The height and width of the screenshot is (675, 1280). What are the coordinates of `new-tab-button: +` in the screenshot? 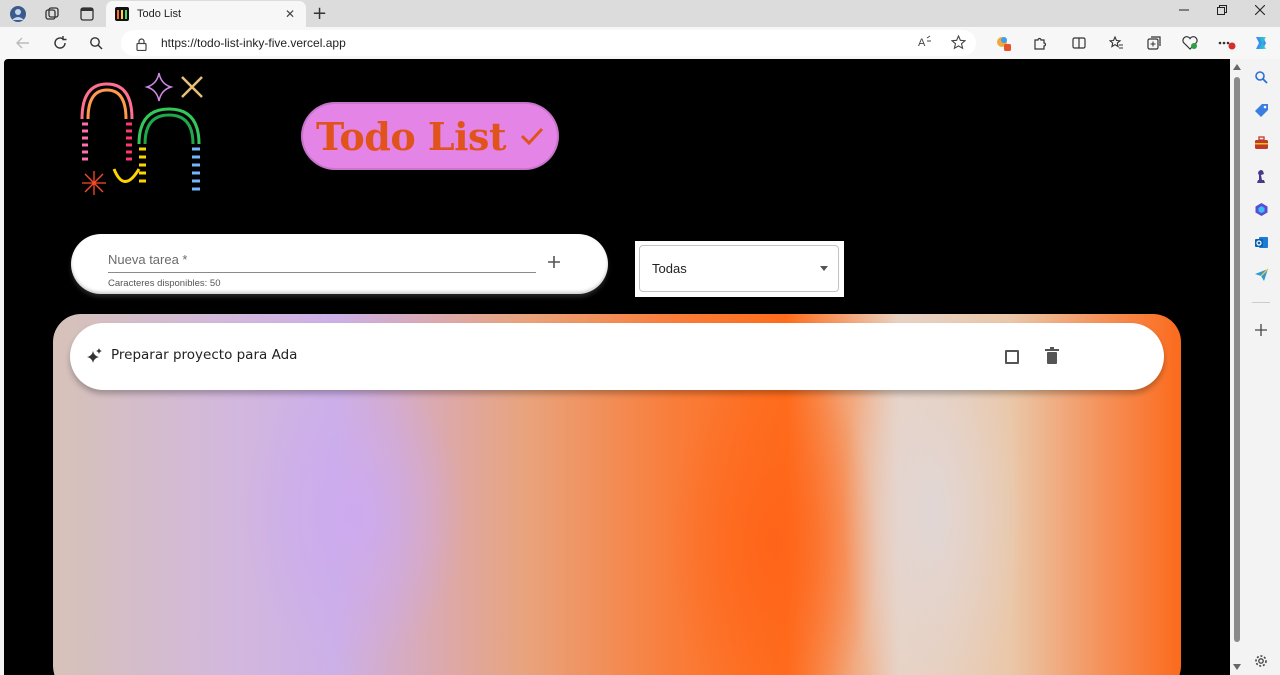 It's located at (319, 13).